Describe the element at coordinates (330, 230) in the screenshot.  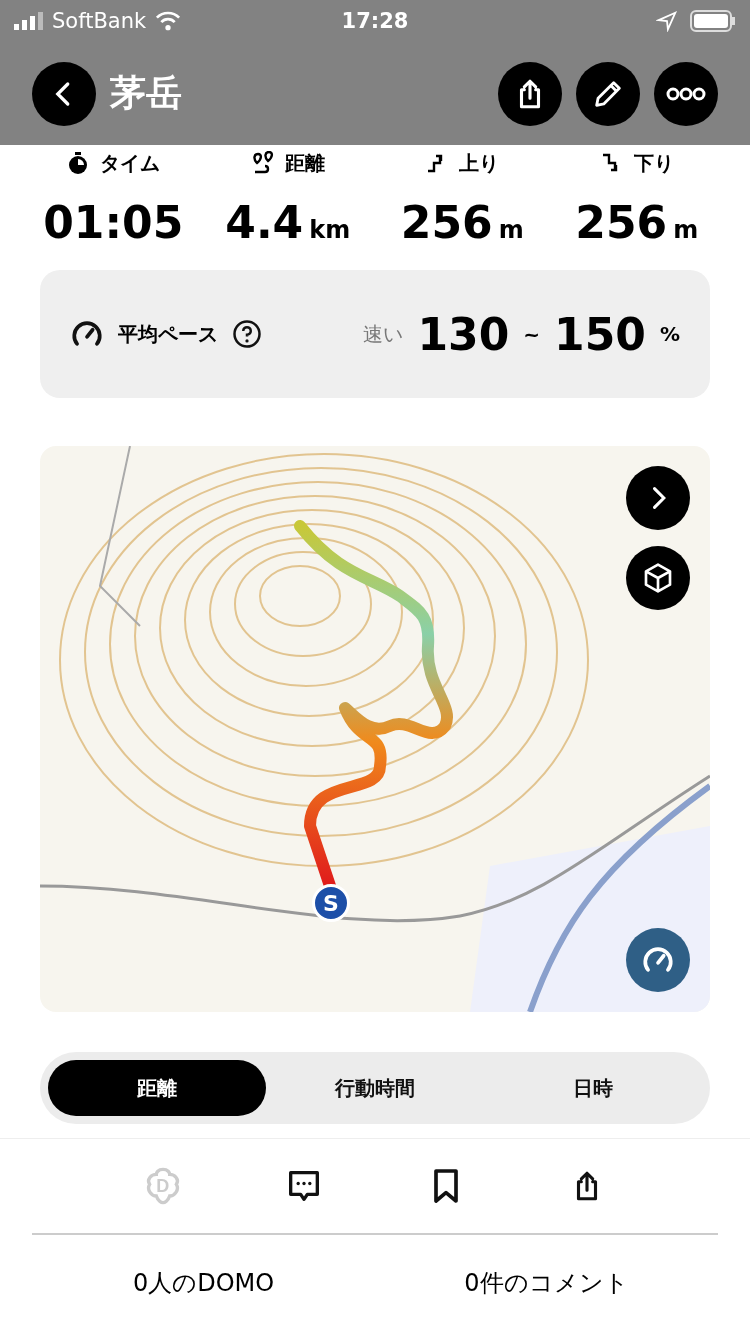
I see `stat-unit: km` at that location.